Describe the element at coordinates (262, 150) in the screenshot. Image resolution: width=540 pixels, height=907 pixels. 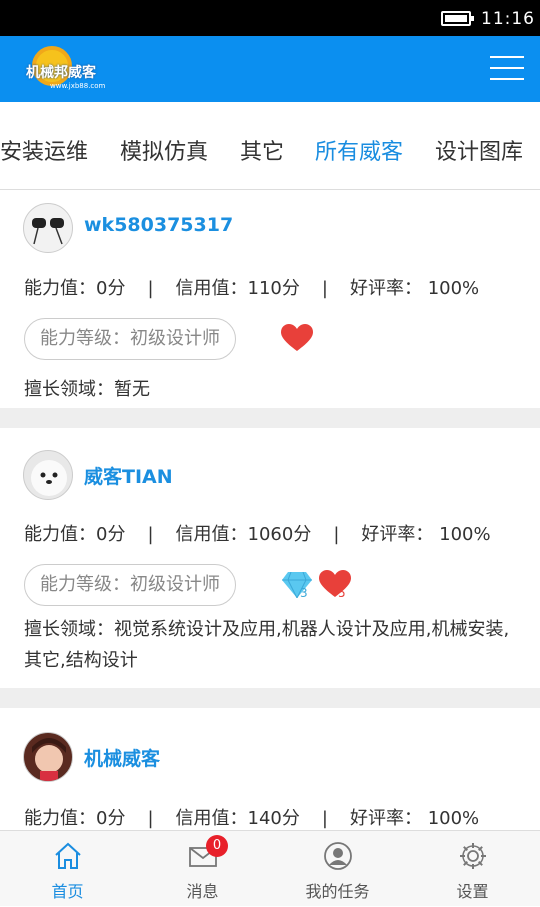
I see `tab-other: 其它` at that location.